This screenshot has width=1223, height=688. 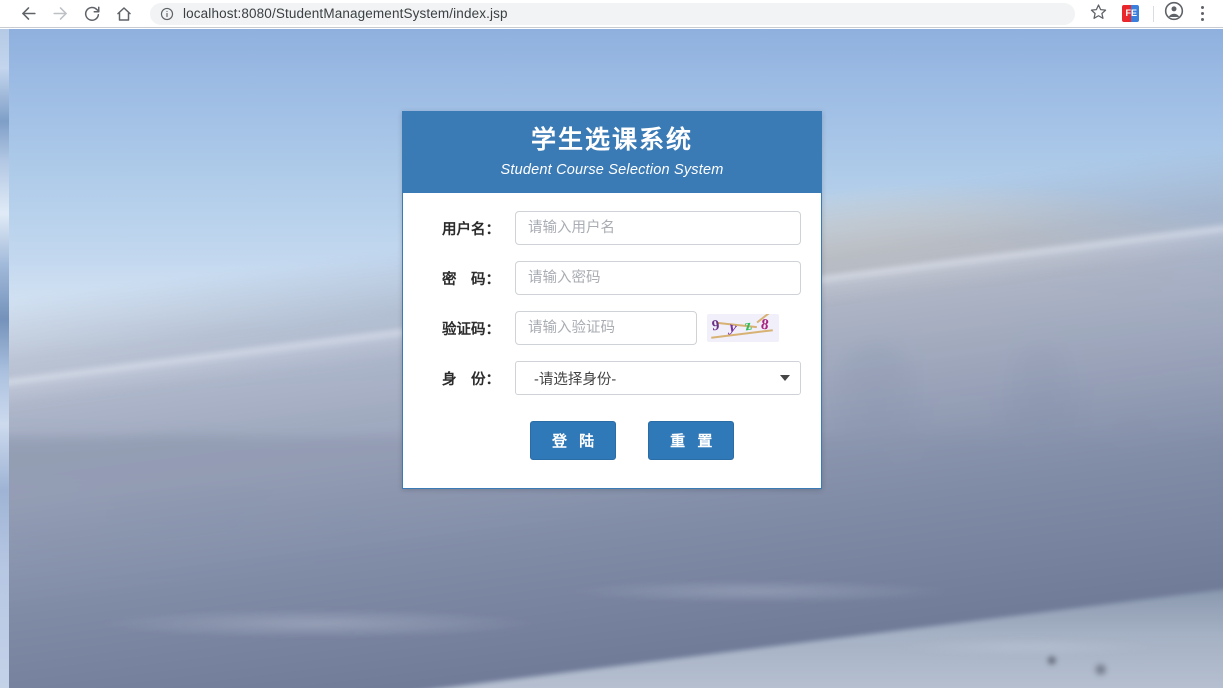 I want to click on username-input, so click(x=658, y=228).